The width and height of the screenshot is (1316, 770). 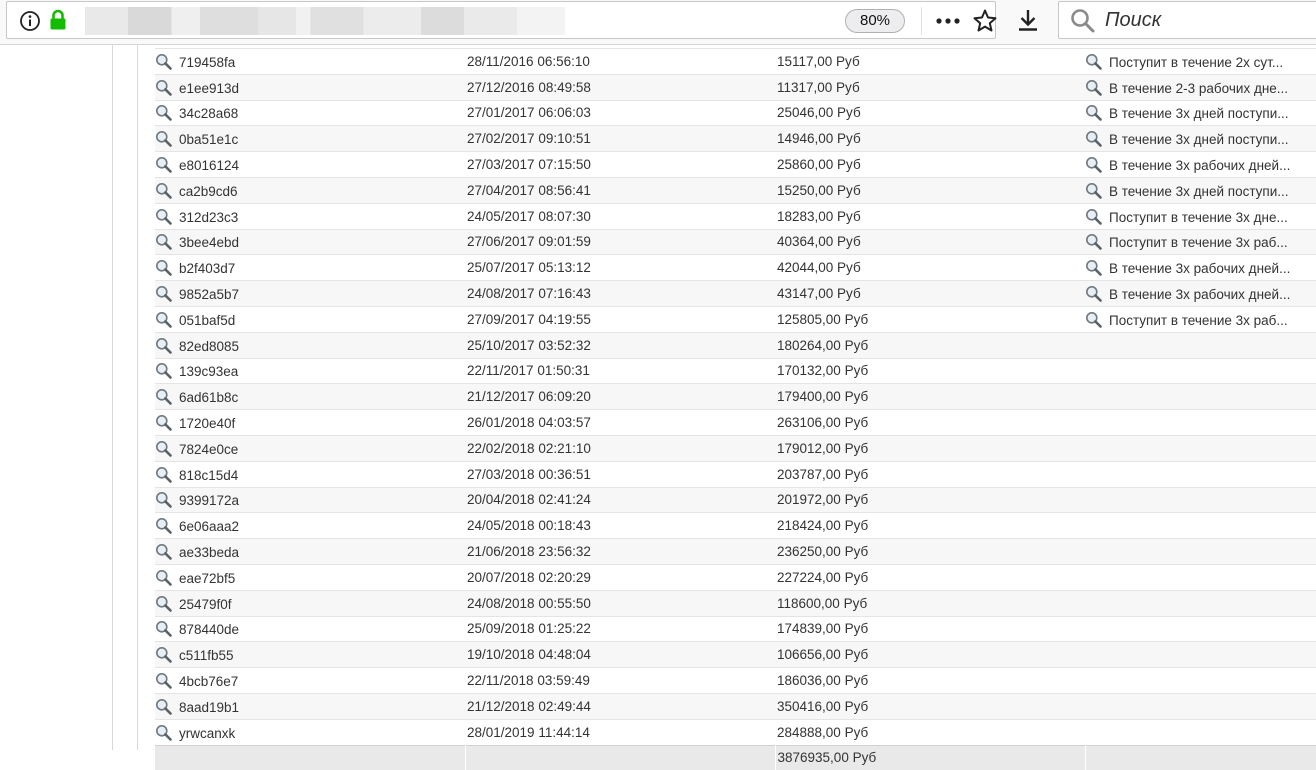 I want to click on payment-id-cell: ca2b9cd6, so click(x=310, y=190).